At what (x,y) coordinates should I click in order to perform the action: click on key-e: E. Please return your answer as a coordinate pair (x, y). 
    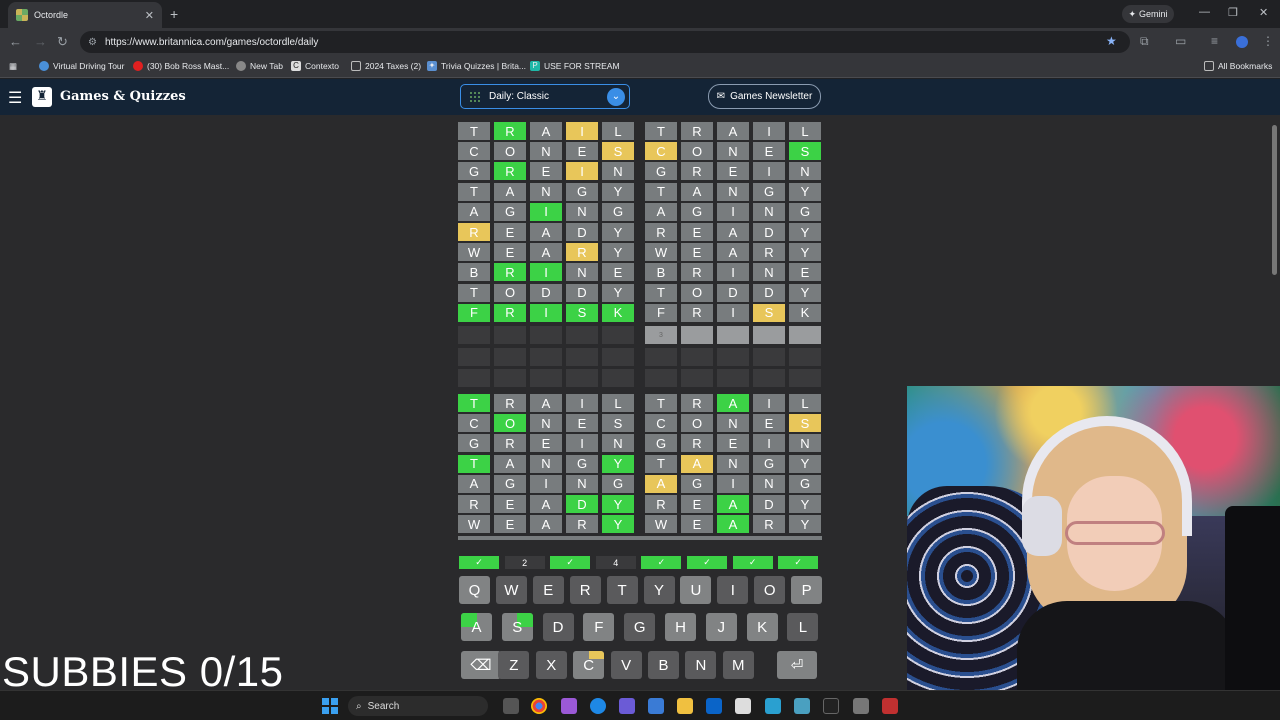
    Looking at the image, I should click on (548, 590).